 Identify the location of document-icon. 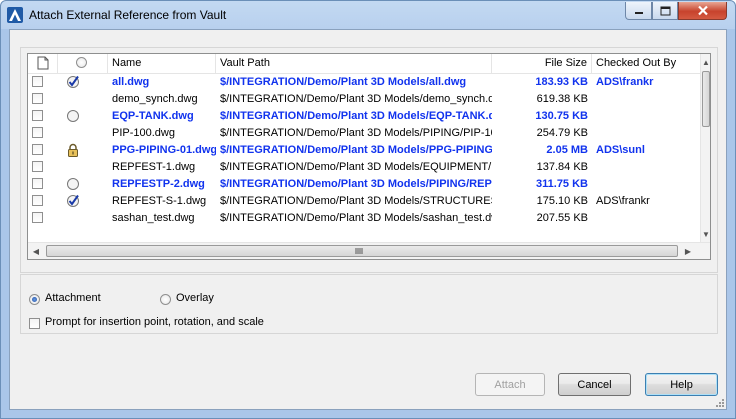
(43, 63).